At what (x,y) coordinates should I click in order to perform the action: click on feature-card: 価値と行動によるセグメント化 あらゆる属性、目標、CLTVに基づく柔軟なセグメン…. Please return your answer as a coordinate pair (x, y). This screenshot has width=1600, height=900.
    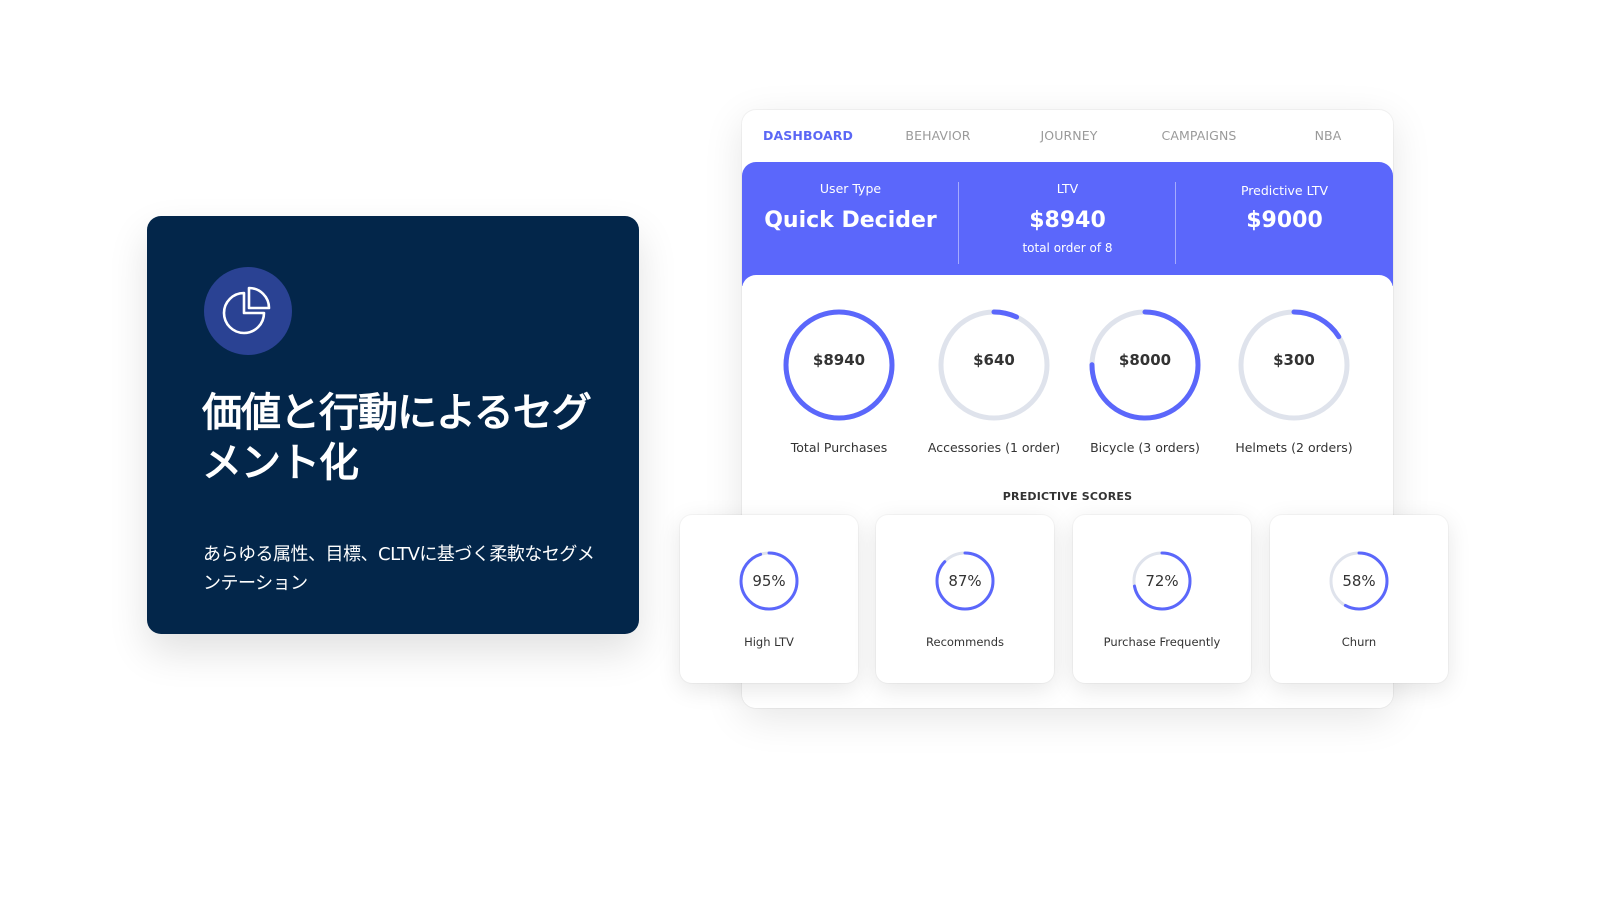
    Looking at the image, I should click on (393, 425).